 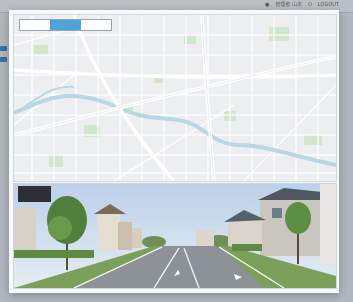 I want to click on map-type-tabs, so click(x=65, y=25).